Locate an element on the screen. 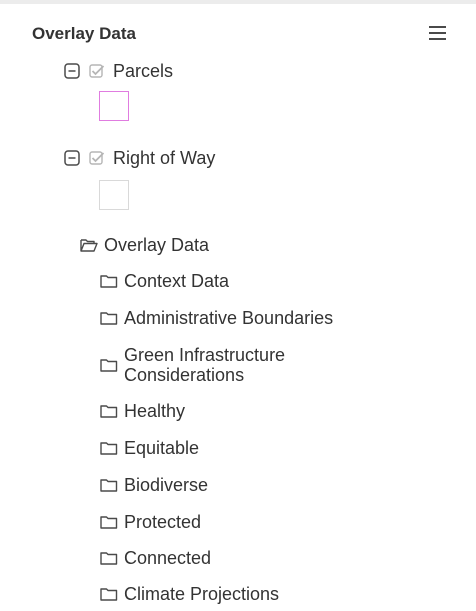 The image size is (476, 611). folder-label: Green Infrastructure Considerations is located at coordinates (205, 365).